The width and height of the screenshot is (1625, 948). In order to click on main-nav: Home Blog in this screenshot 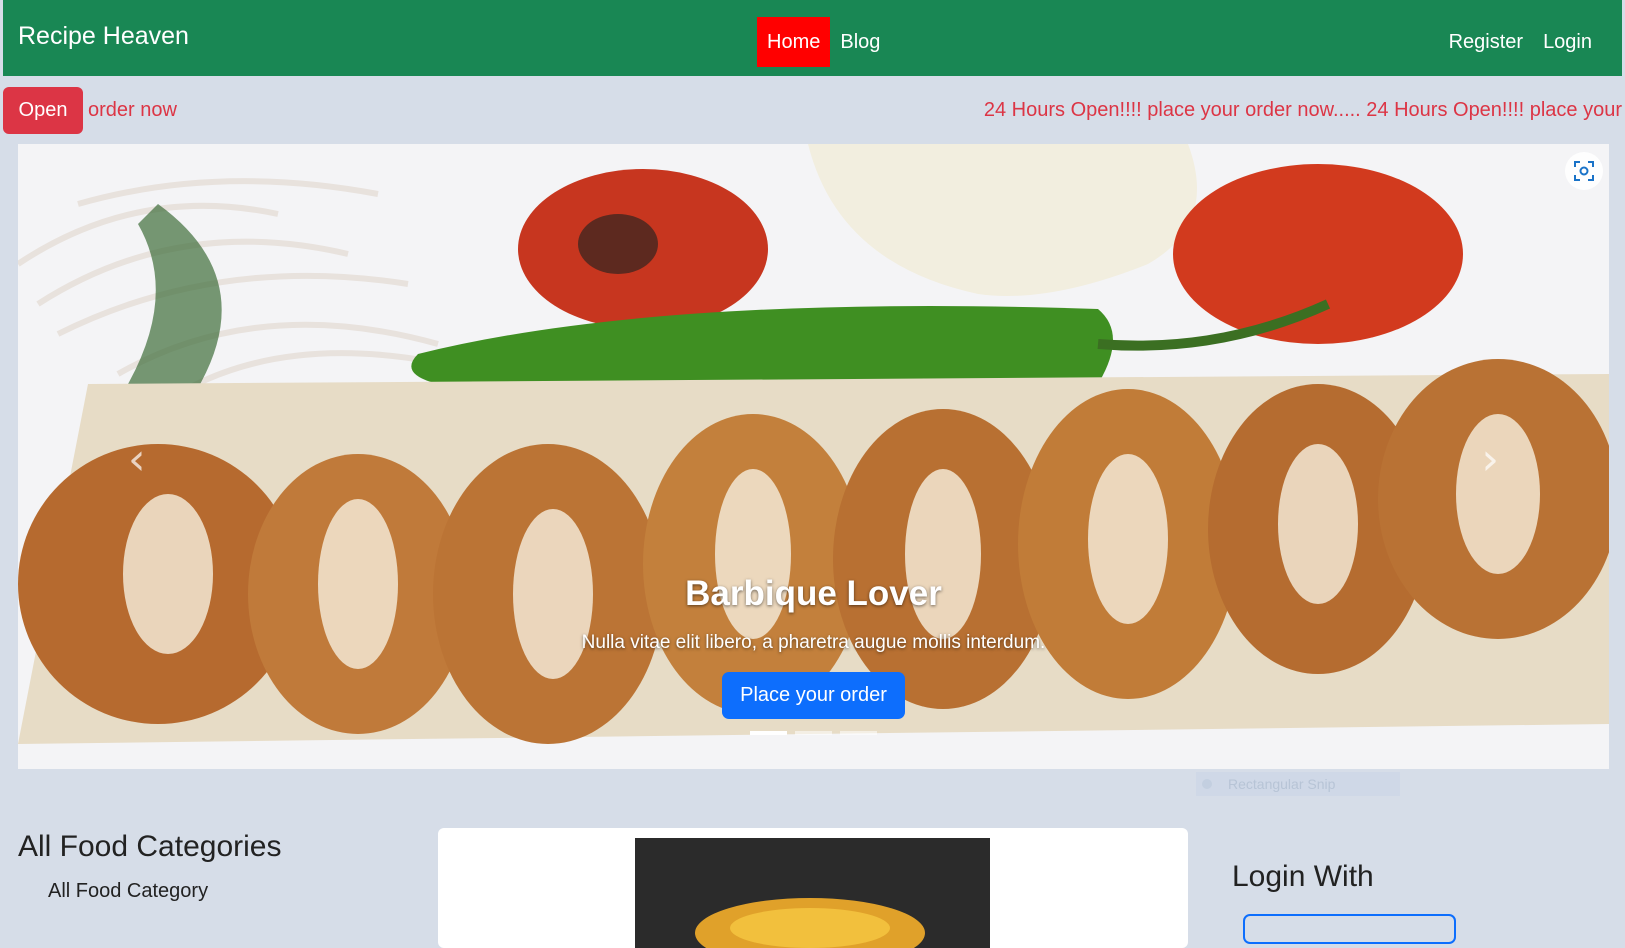, I will do `click(823, 42)`.